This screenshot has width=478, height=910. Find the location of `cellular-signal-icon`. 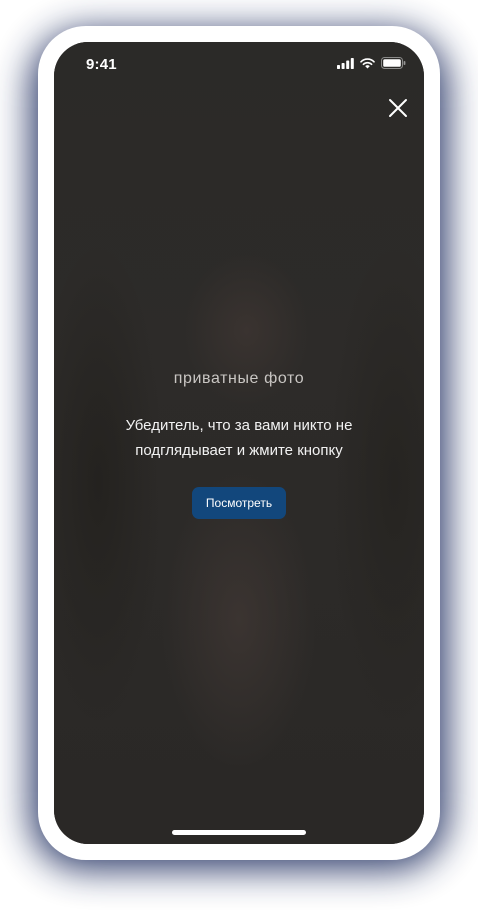

cellular-signal-icon is located at coordinates (345, 63).